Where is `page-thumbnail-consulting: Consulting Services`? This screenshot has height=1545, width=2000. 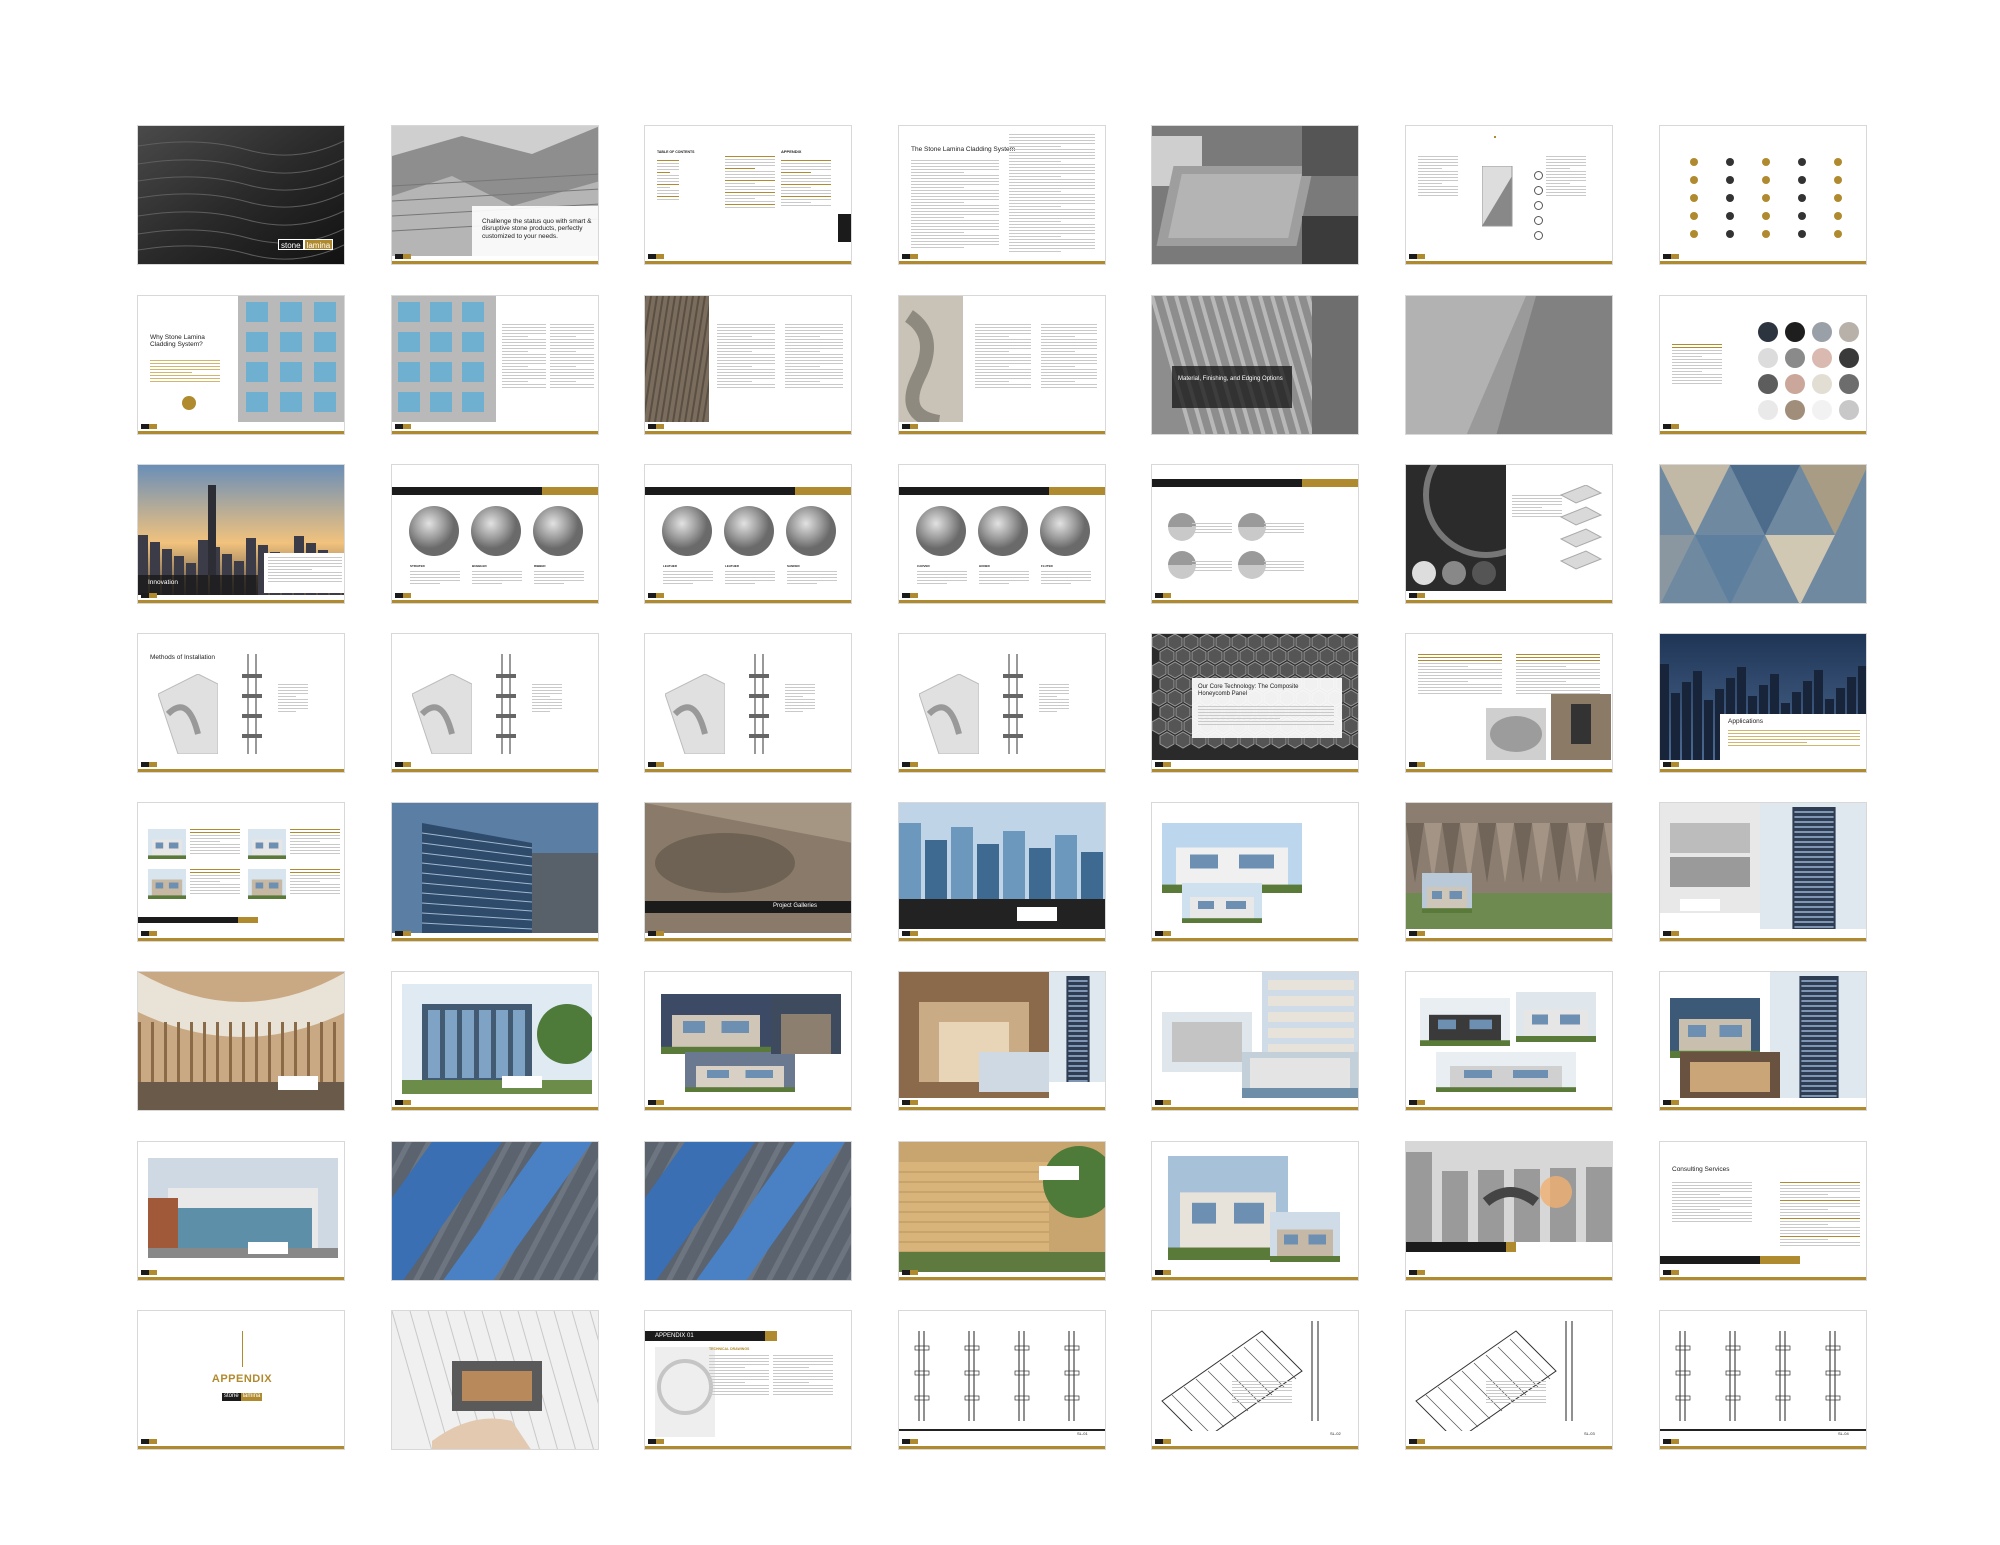 page-thumbnail-consulting: Consulting Services is located at coordinates (1763, 1211).